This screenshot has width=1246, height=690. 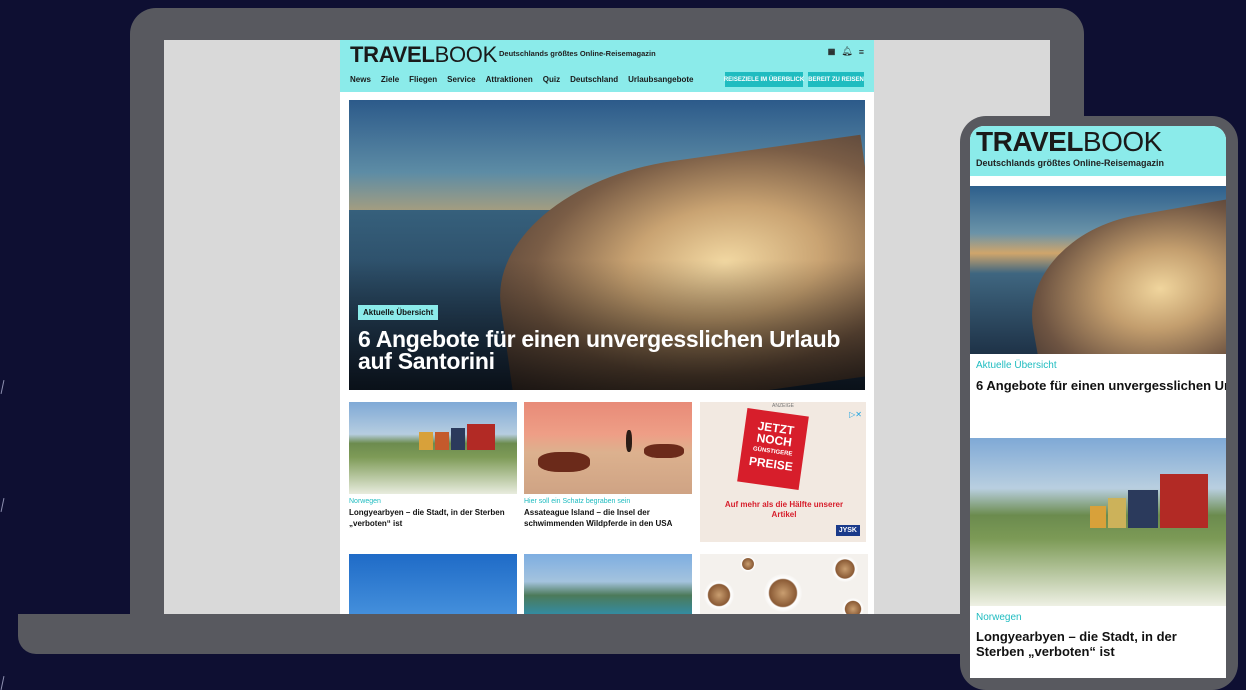 I want to click on article-card-coffee, so click(x=784, y=584).